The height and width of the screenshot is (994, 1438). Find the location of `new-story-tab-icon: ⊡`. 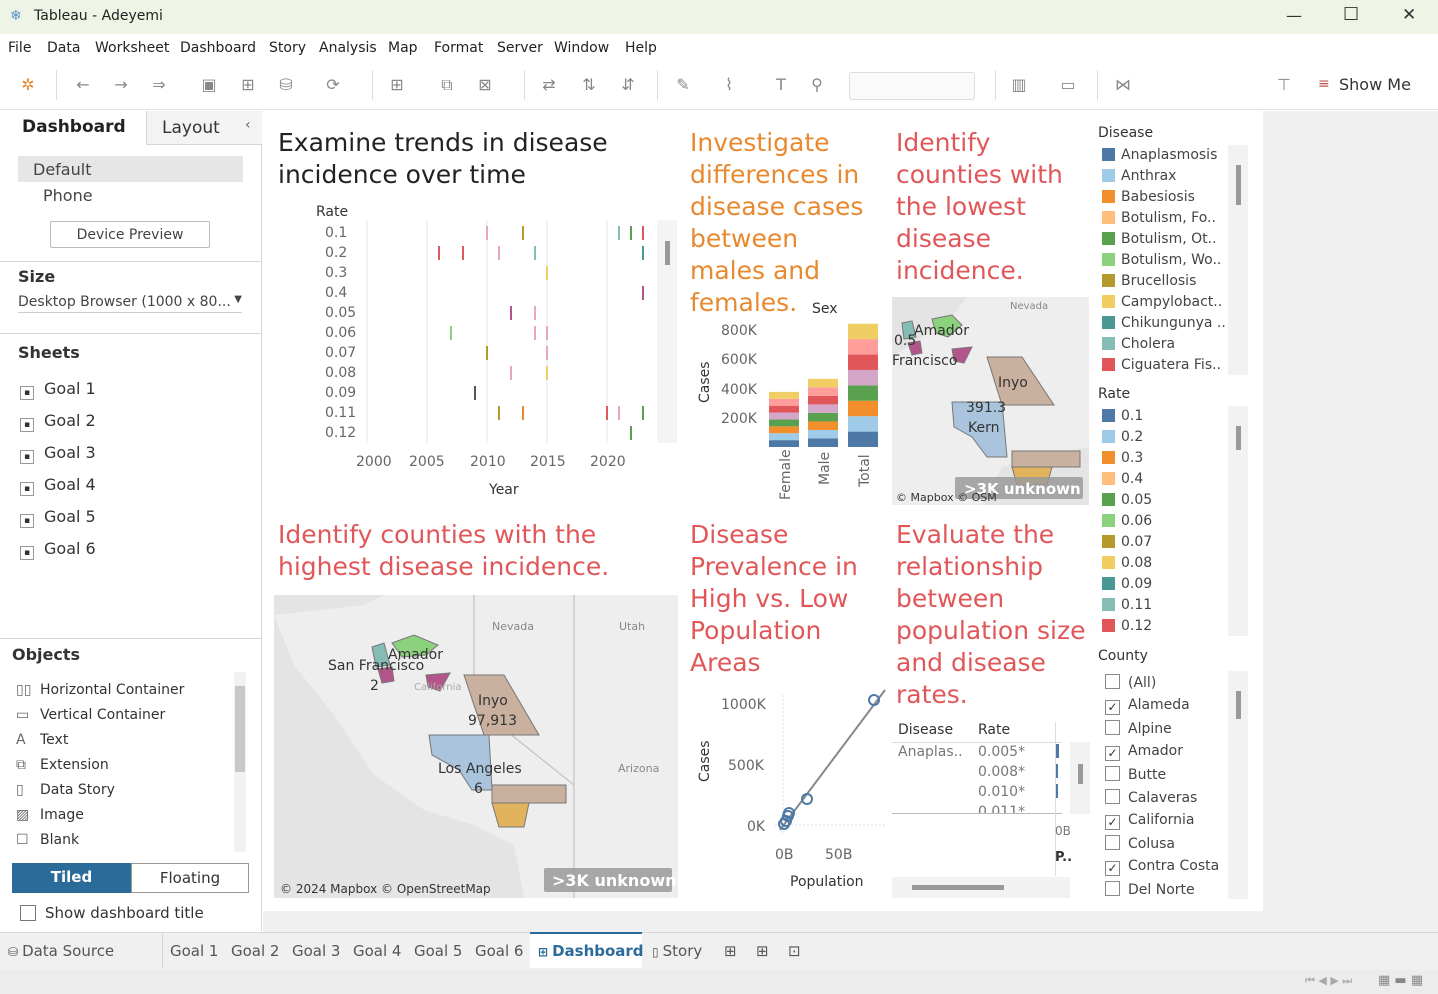

new-story-tab-icon: ⊡ is located at coordinates (794, 951).